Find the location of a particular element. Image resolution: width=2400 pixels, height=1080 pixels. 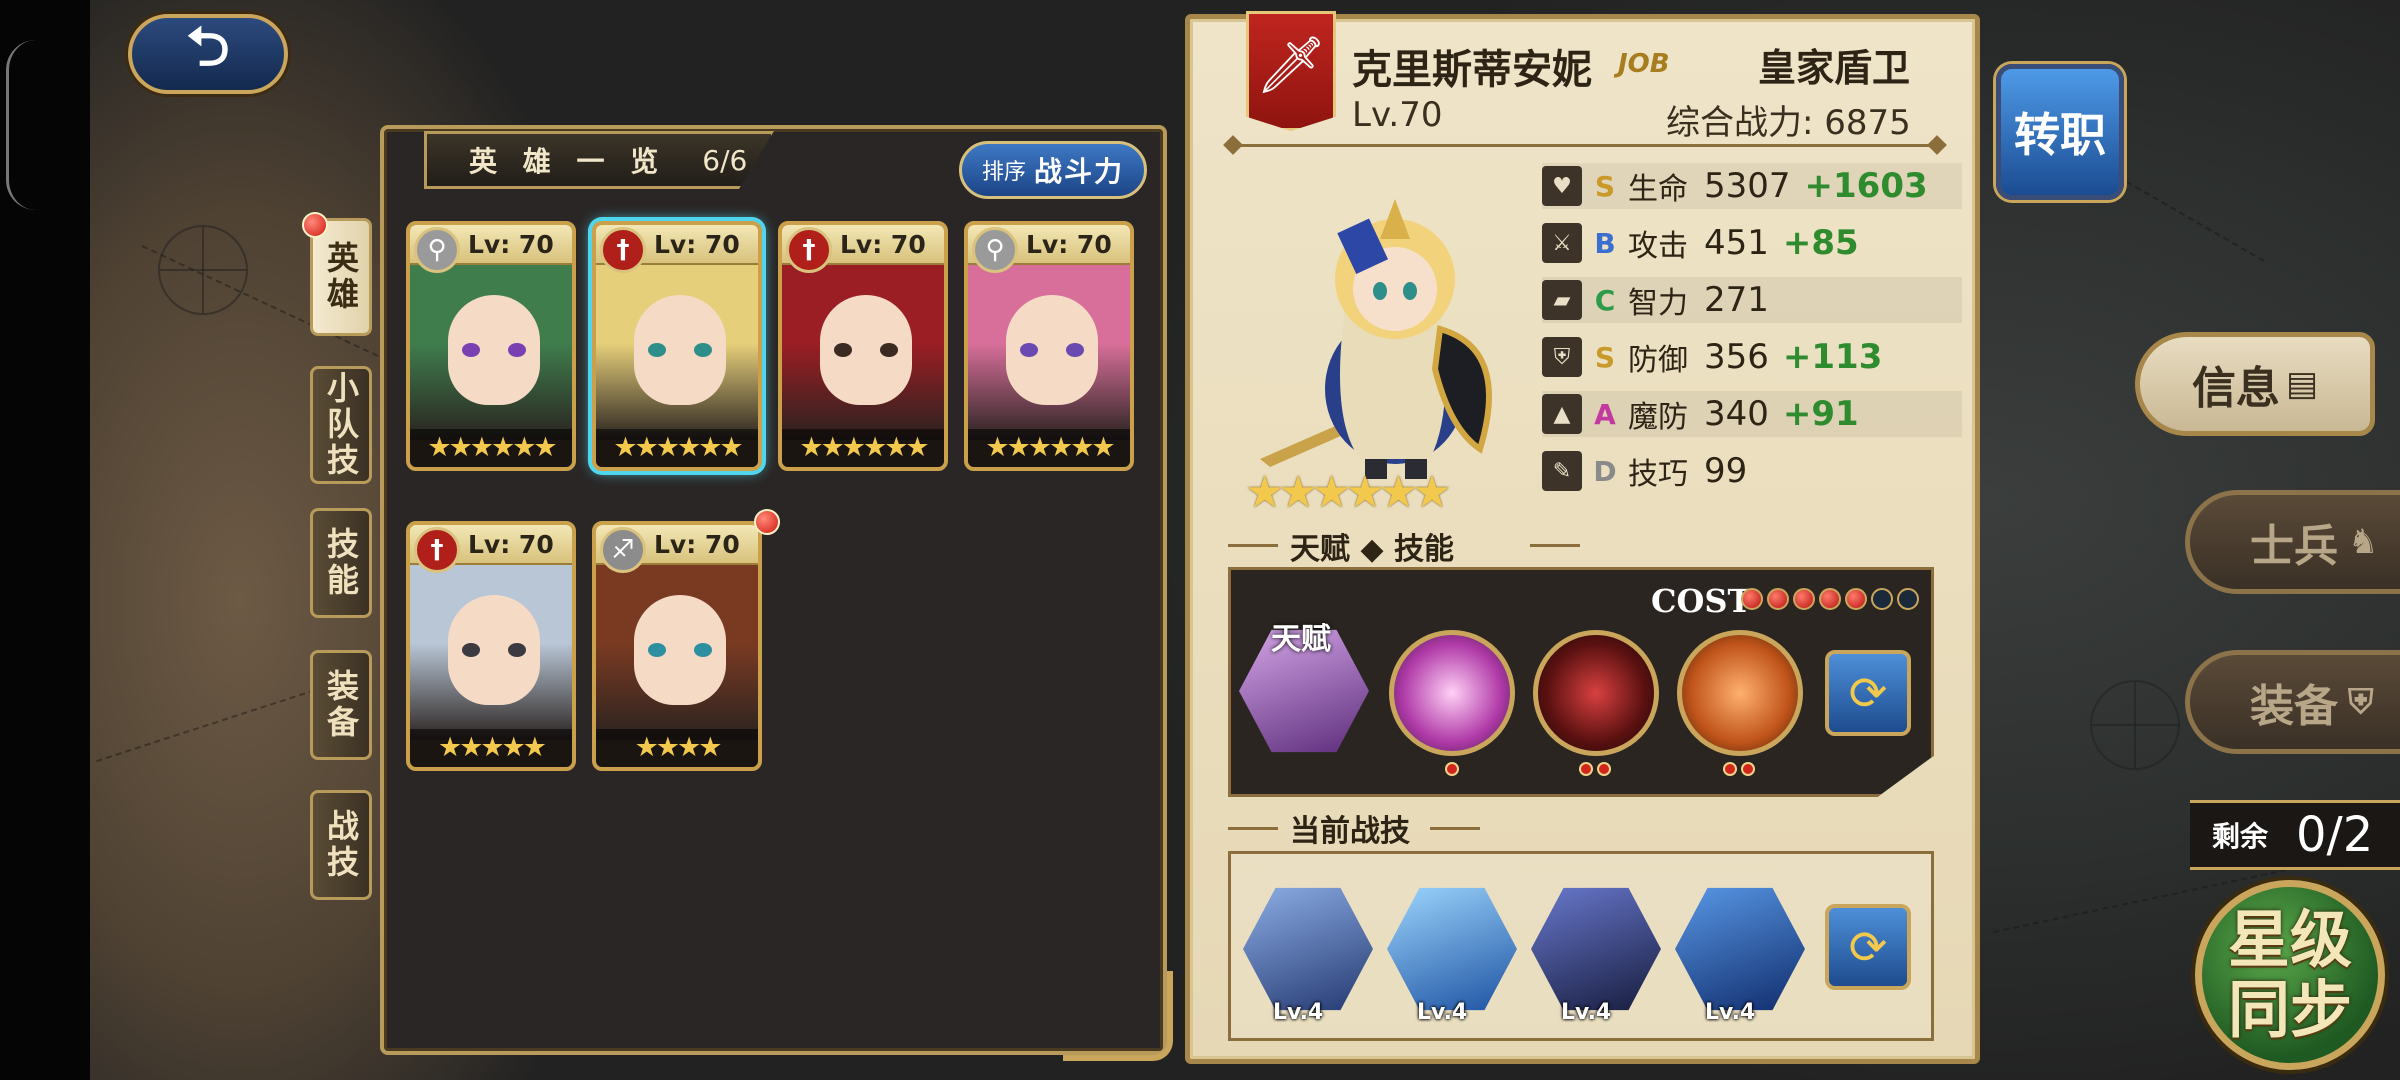

hero-card: † Lv: 70 ★★★★★ is located at coordinates (491, 646).